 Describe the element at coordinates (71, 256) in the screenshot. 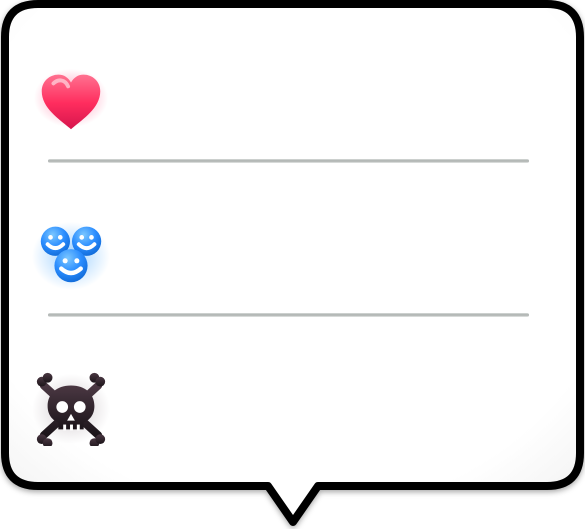

I see `people-icon` at that location.